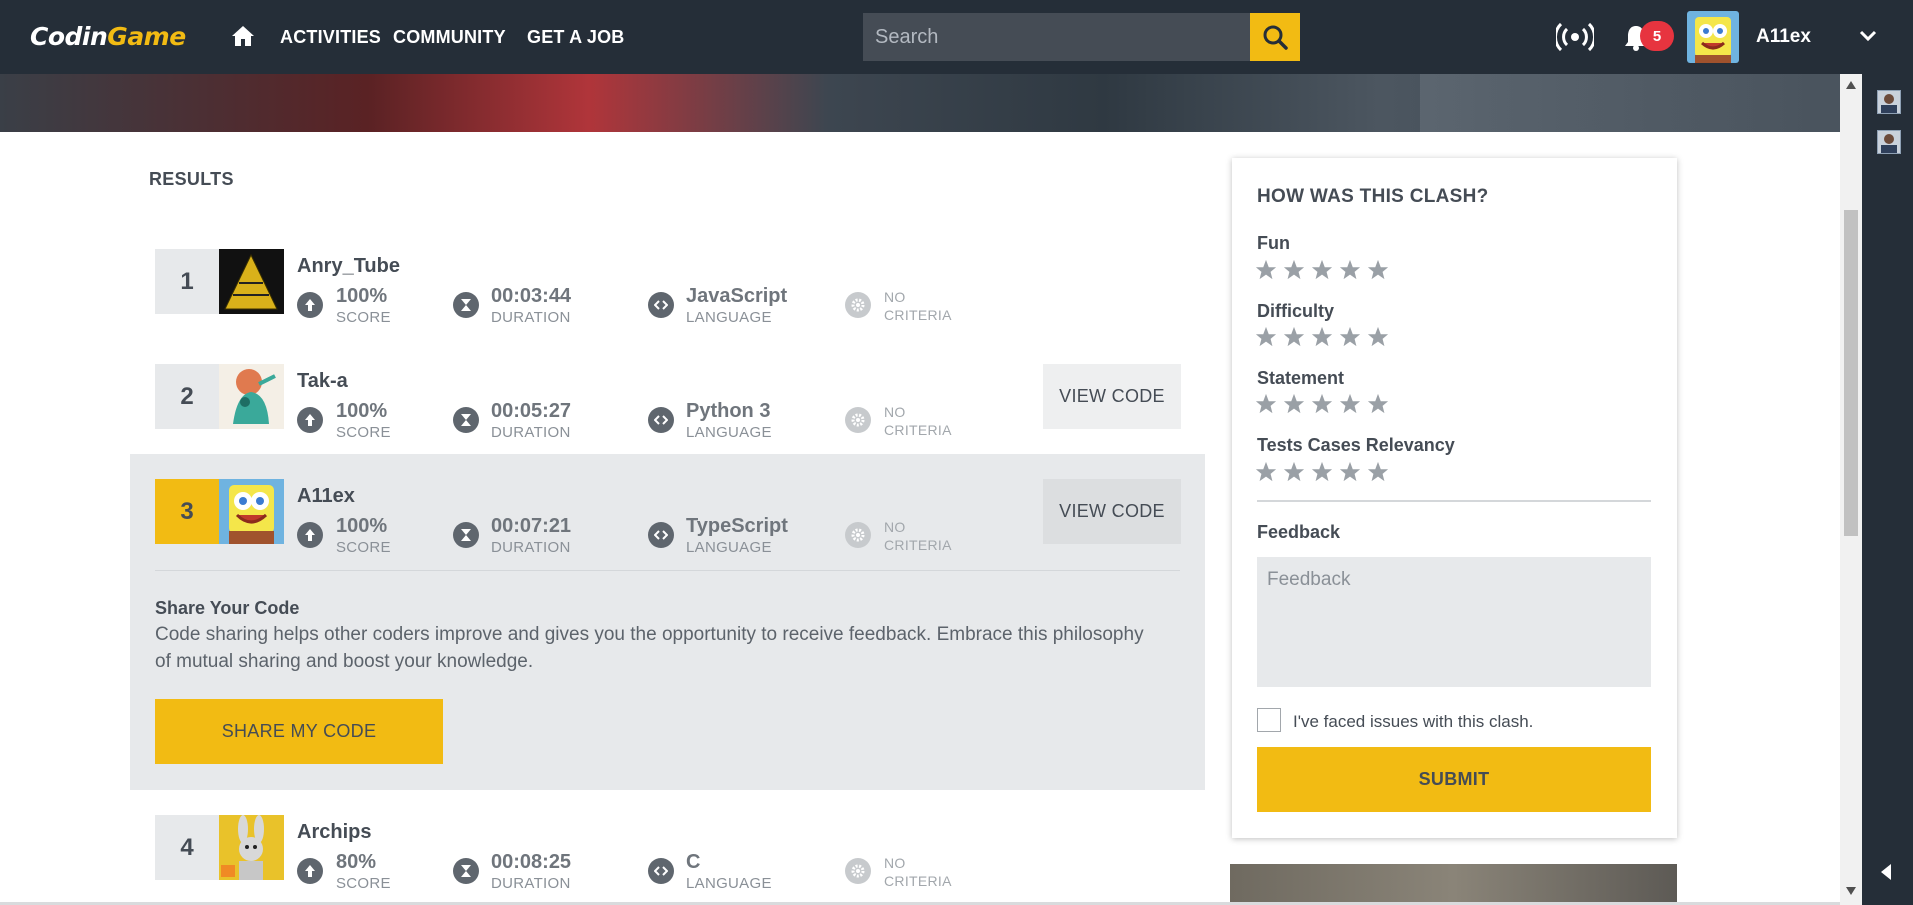  Describe the element at coordinates (1413, 722) in the screenshot. I see `issues-checkbox-label: I've faced issues with this clash.` at that location.